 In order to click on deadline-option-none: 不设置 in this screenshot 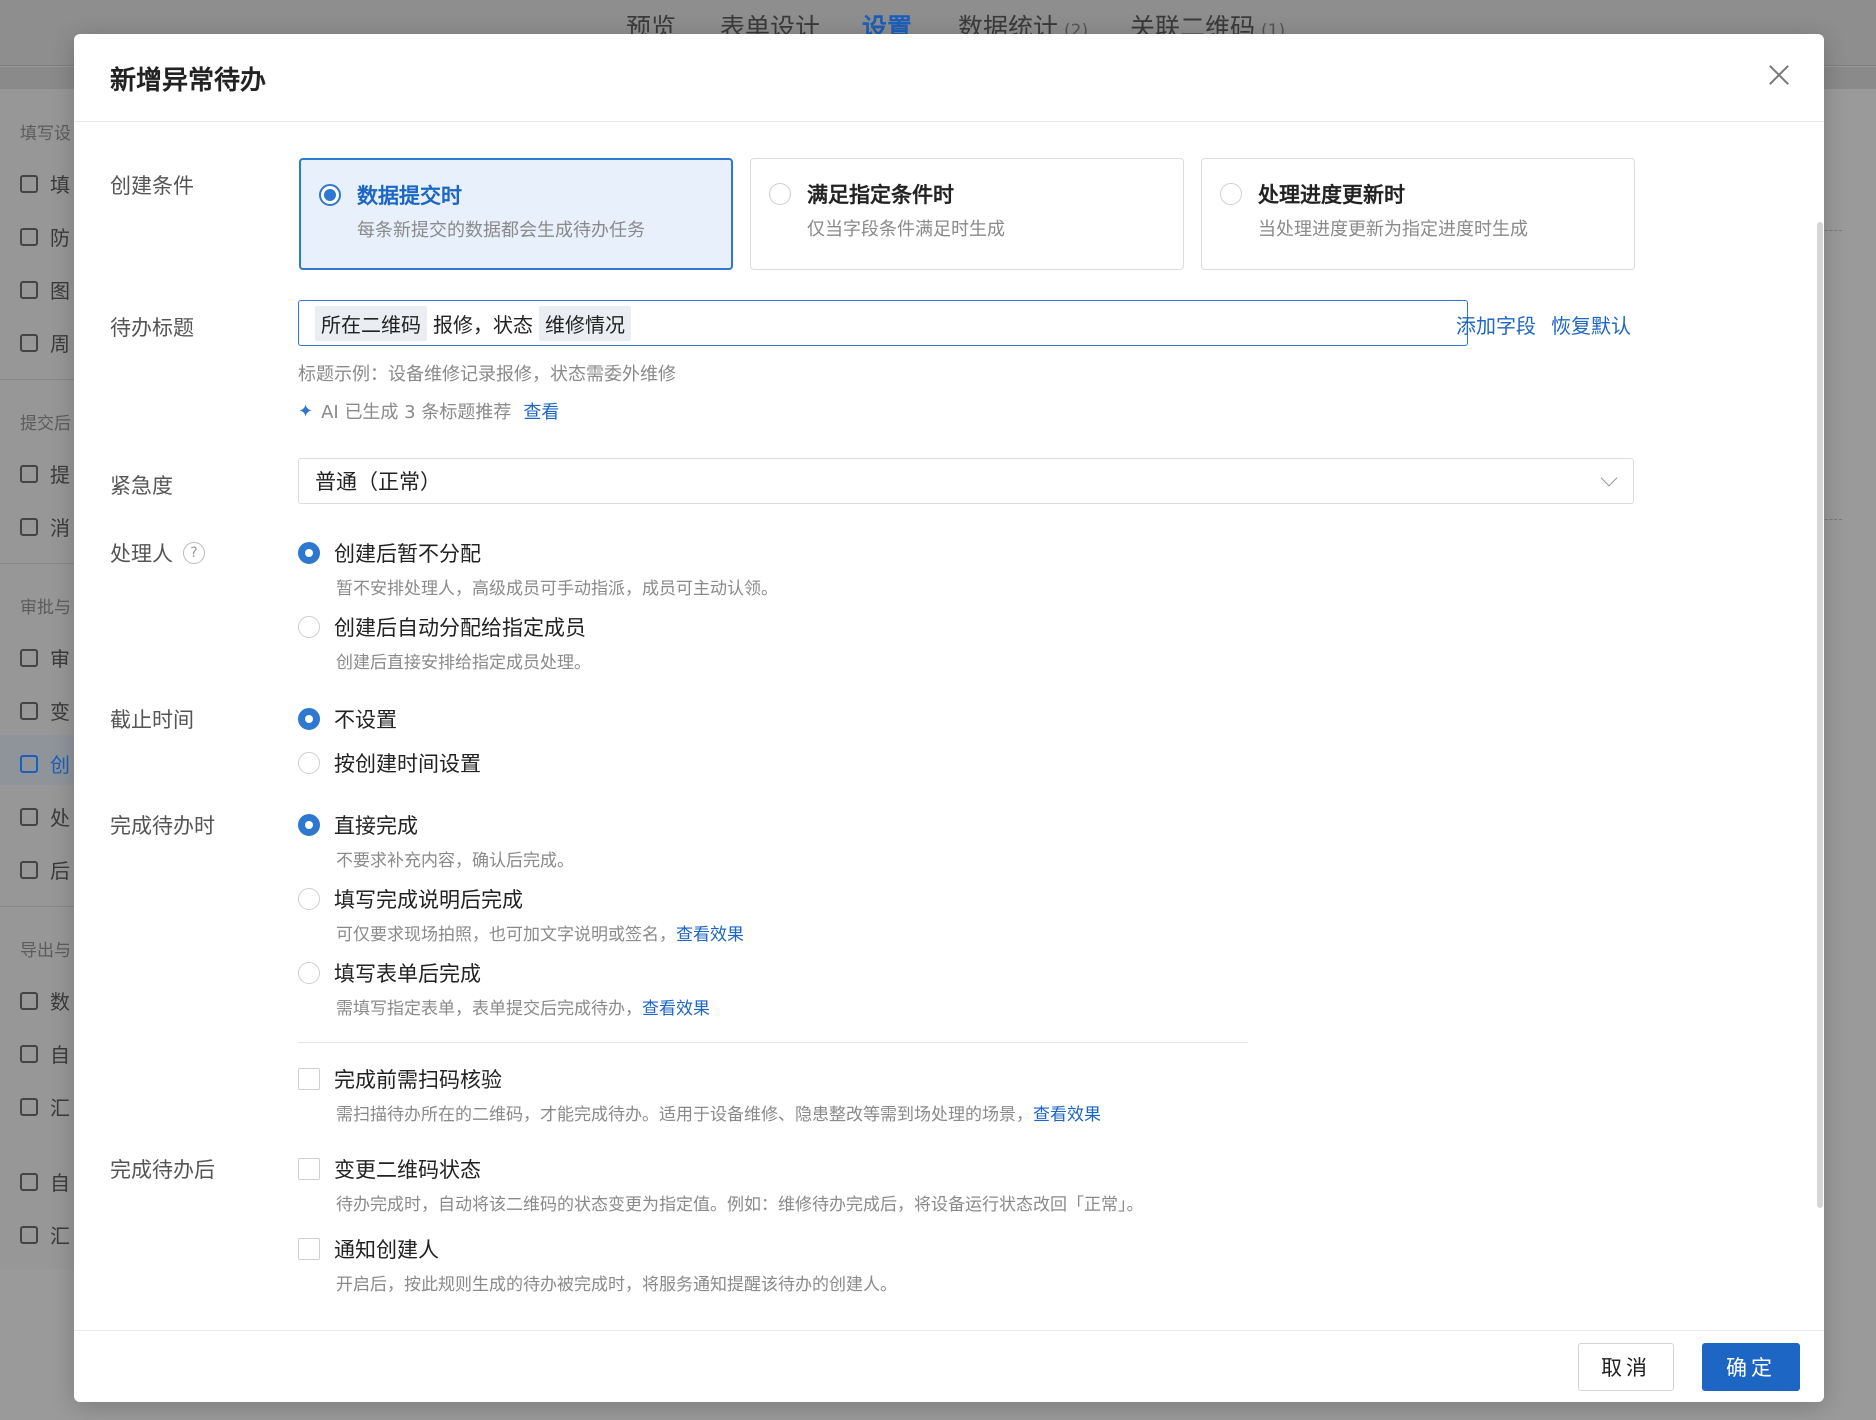, I will do `click(347, 719)`.